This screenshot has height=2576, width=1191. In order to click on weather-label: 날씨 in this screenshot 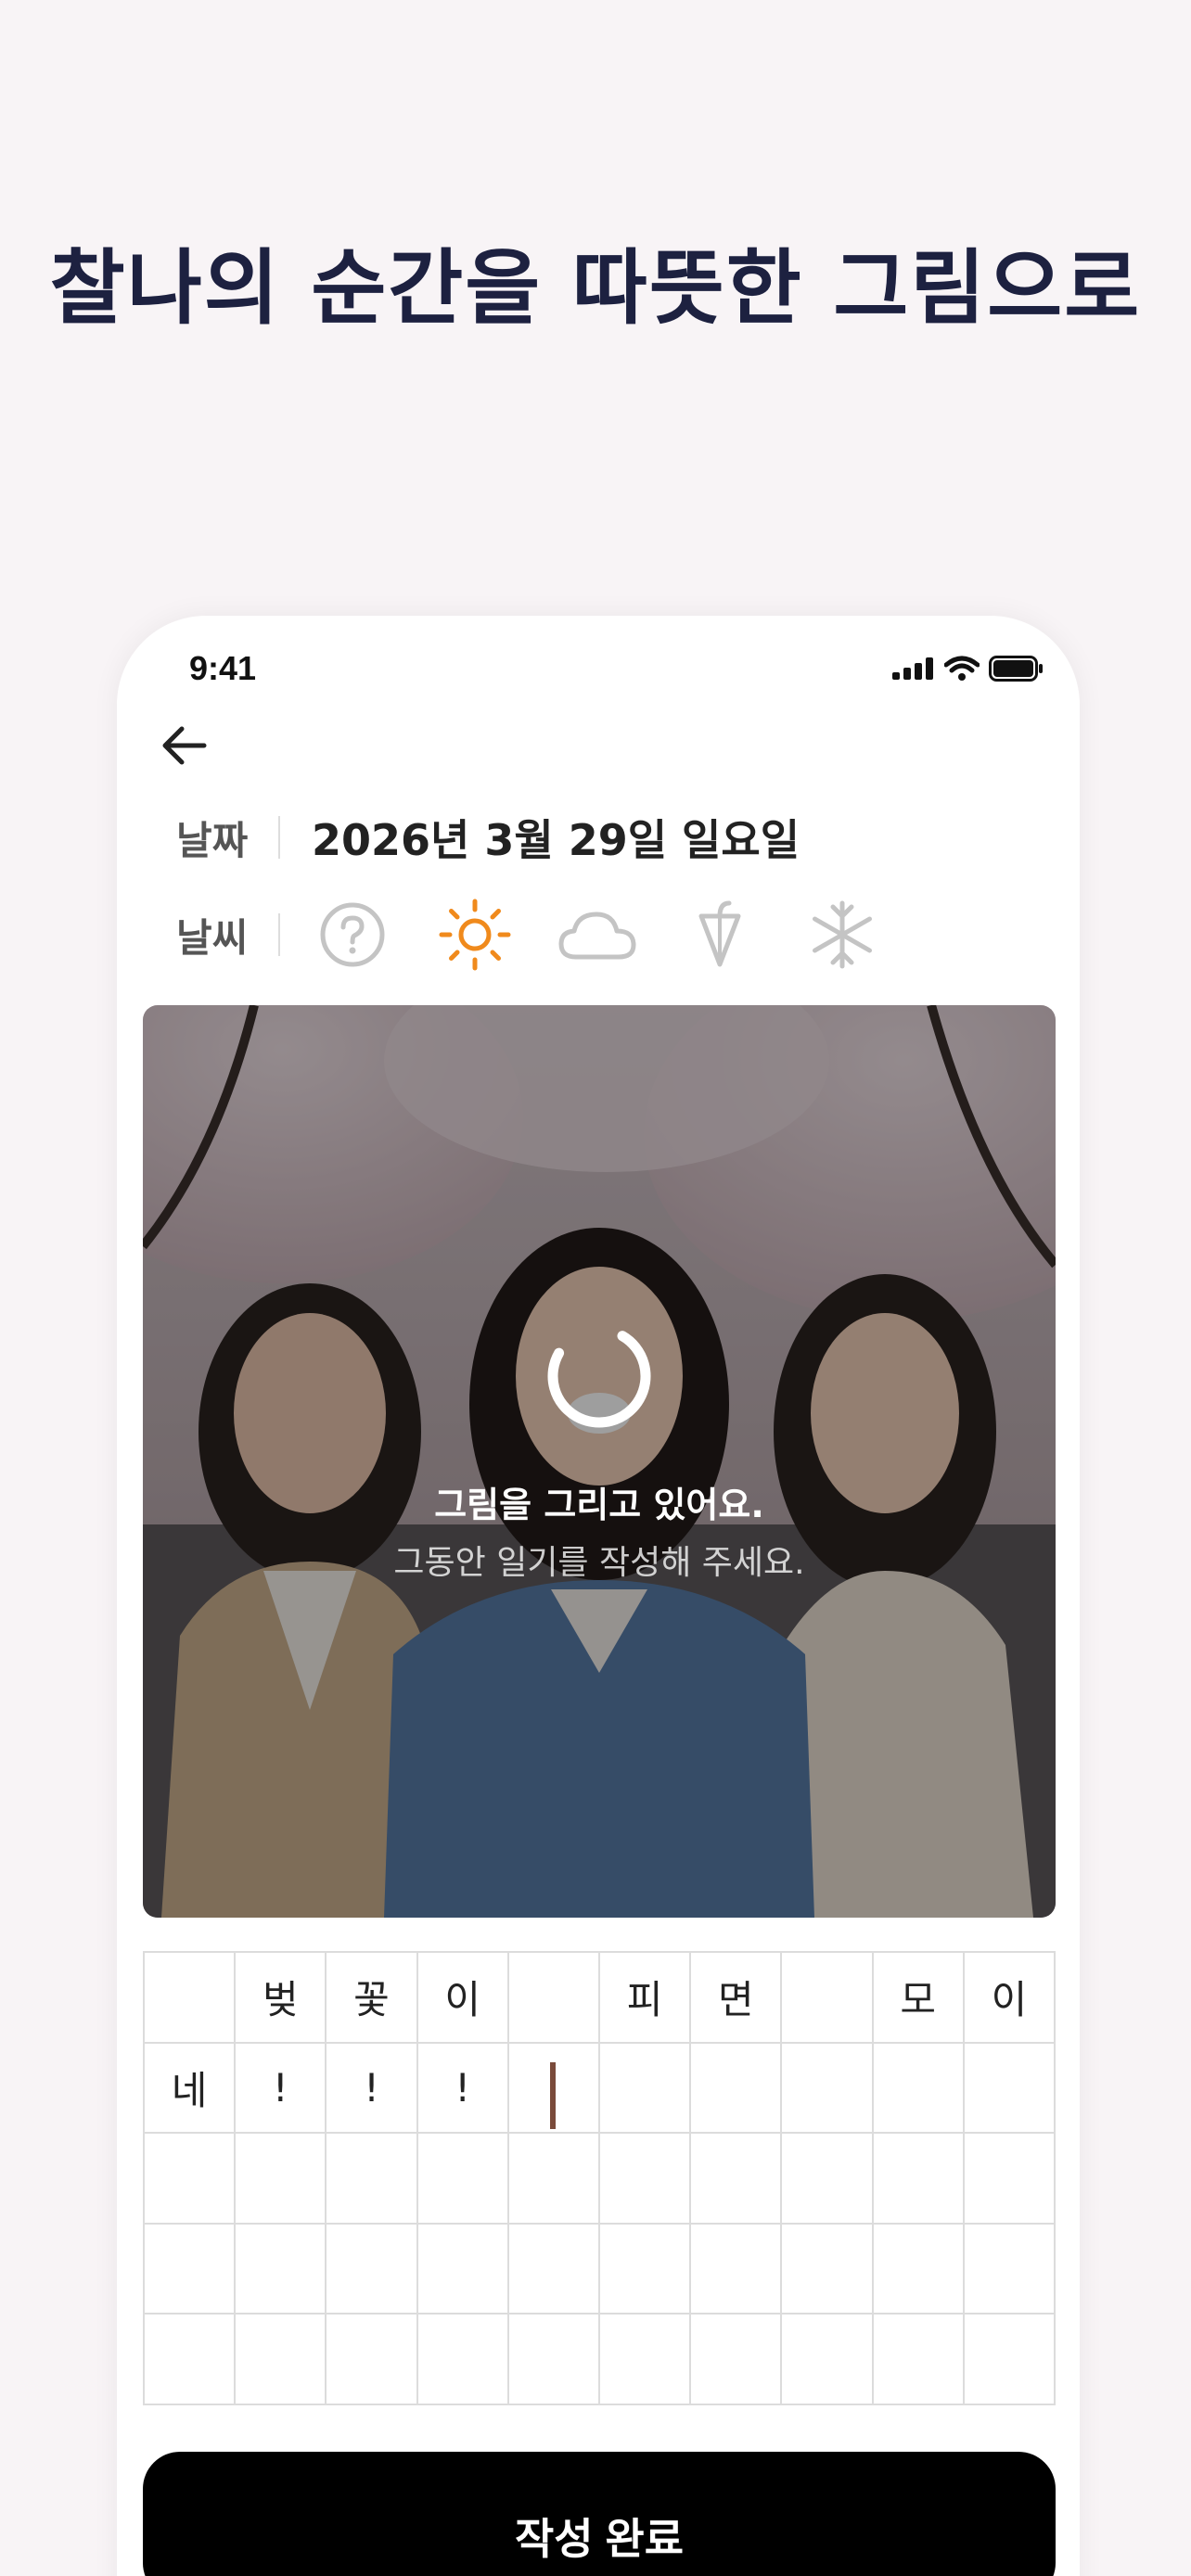, I will do `click(212, 937)`.